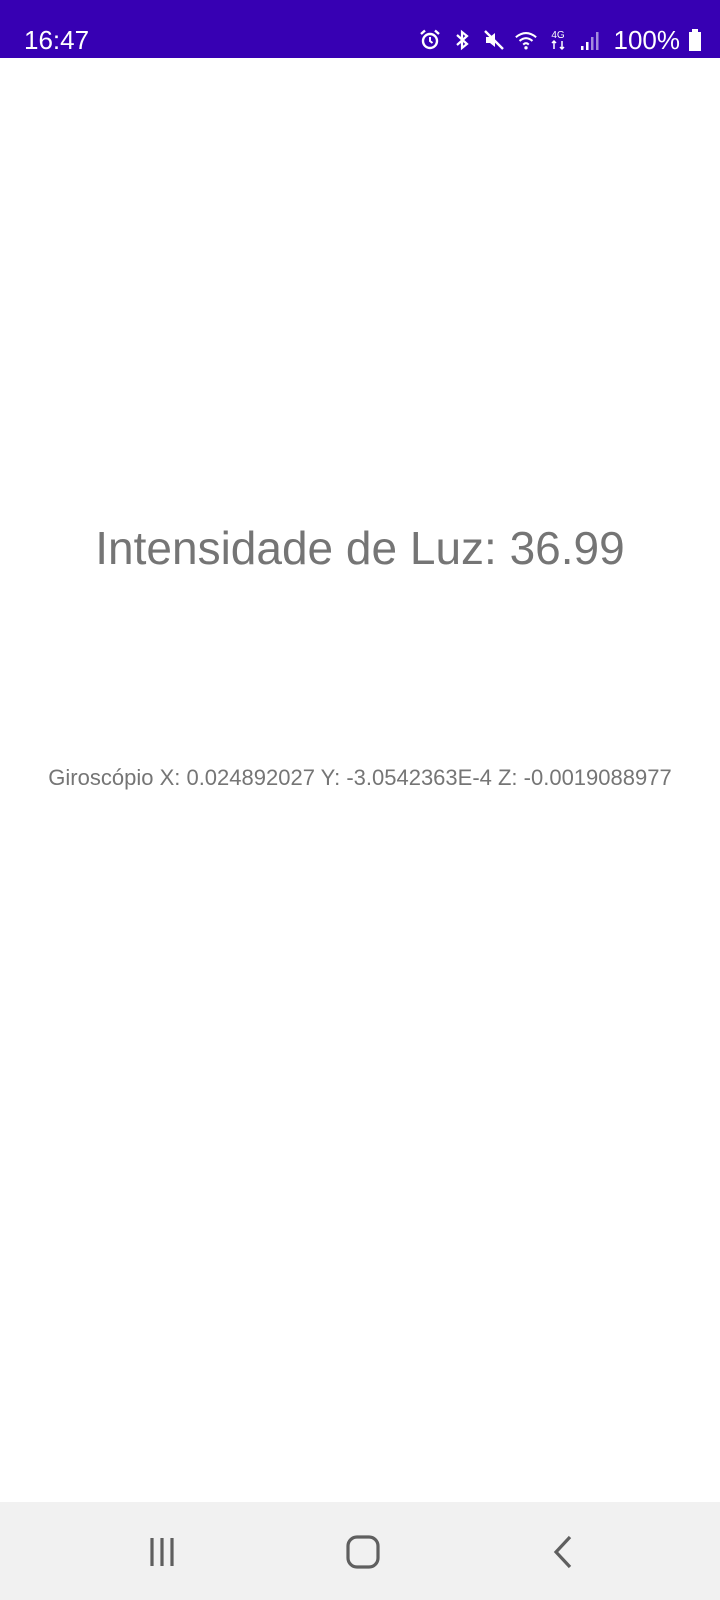 Image resolution: width=720 pixels, height=1600 pixels. I want to click on status-time: 16:47, so click(57, 40).